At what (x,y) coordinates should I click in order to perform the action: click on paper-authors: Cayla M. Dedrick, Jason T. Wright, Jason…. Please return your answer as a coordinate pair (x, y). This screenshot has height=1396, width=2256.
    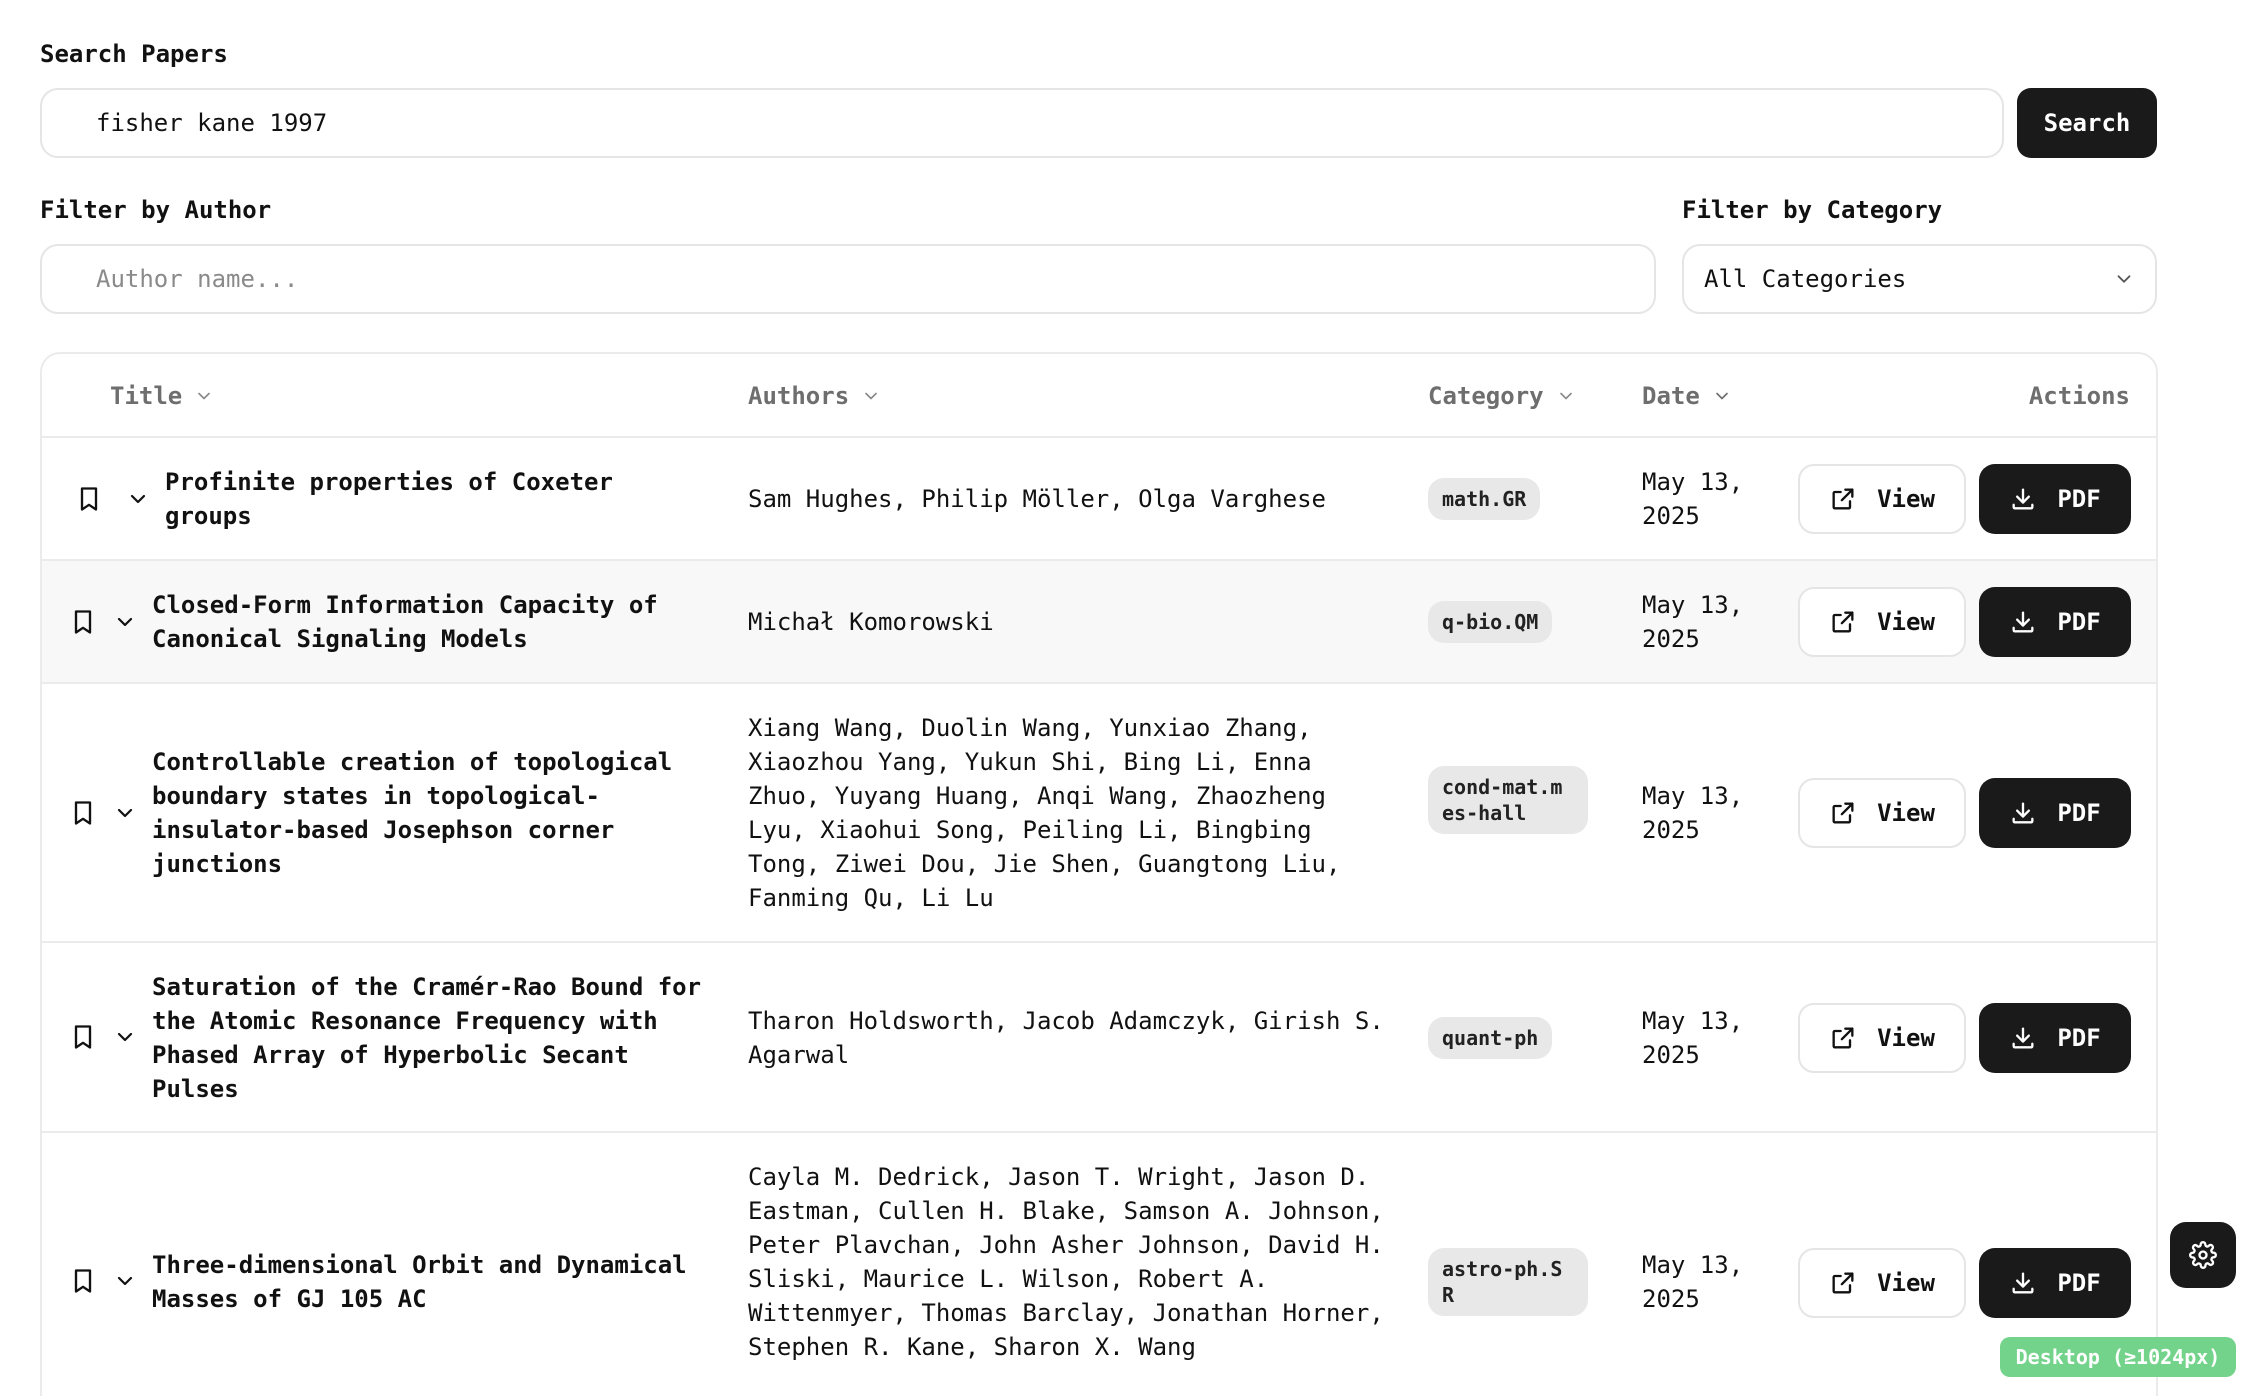
    Looking at the image, I should click on (1066, 1262).